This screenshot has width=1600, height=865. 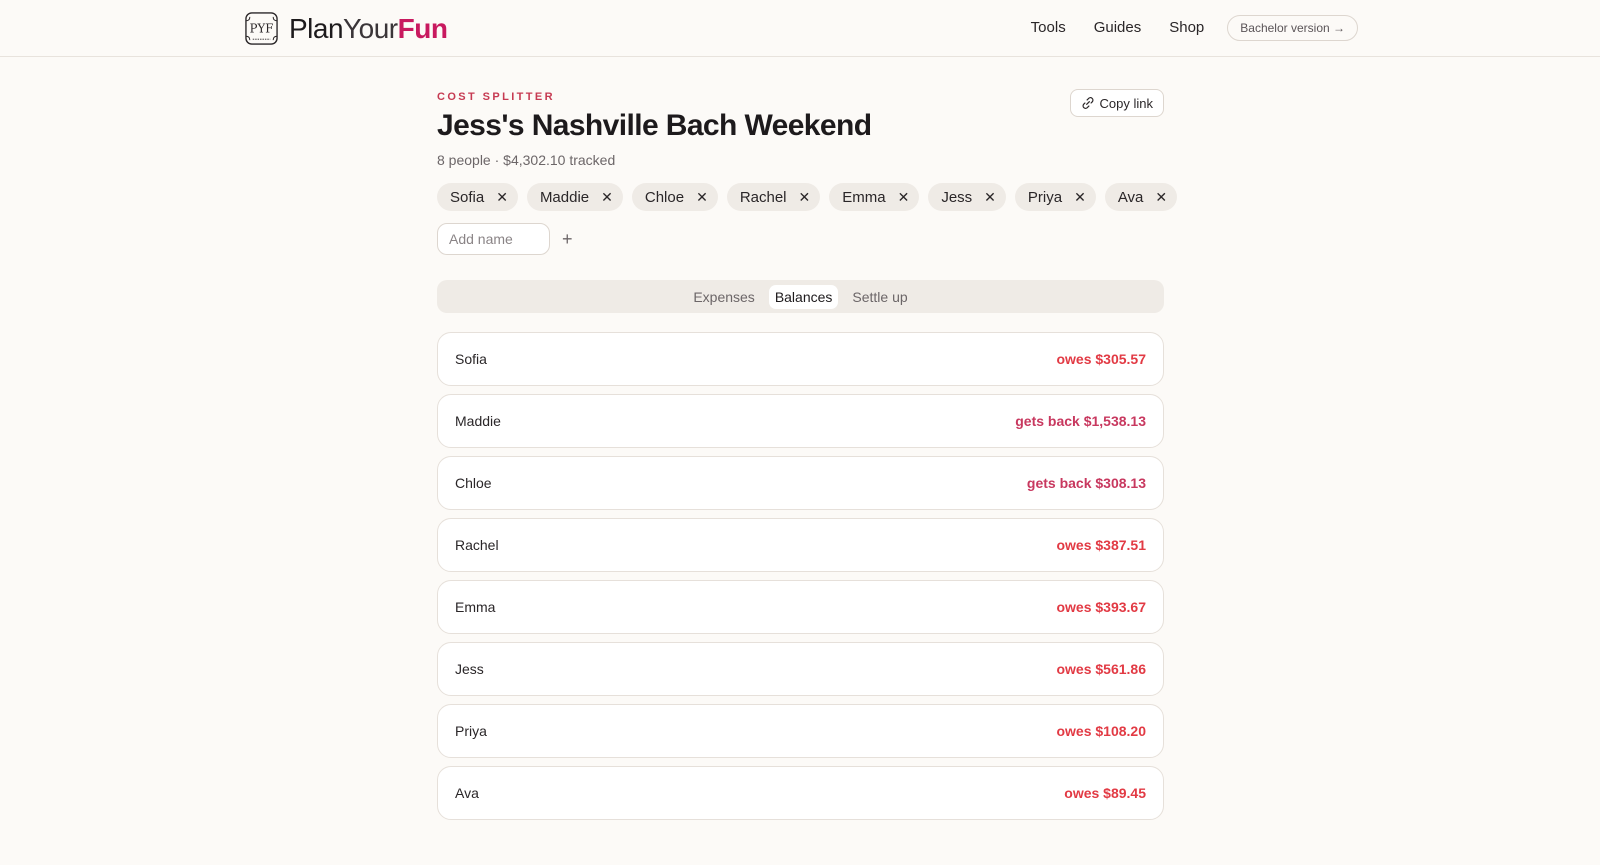 What do you see at coordinates (800, 669) in the screenshot?
I see `balance-row: Jess owes $561.86` at bounding box center [800, 669].